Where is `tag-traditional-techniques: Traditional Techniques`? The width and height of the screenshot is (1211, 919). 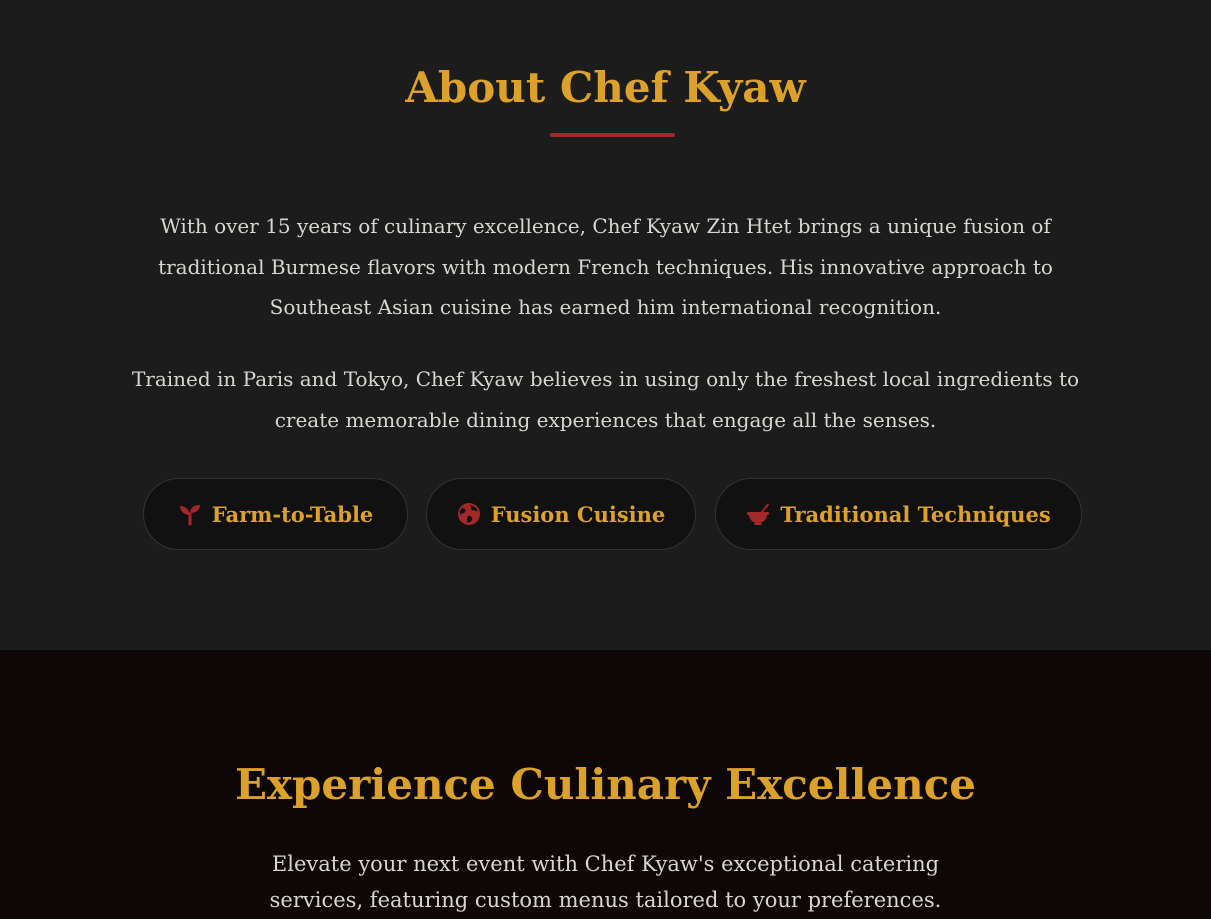 tag-traditional-techniques: Traditional Techniques is located at coordinates (898, 514).